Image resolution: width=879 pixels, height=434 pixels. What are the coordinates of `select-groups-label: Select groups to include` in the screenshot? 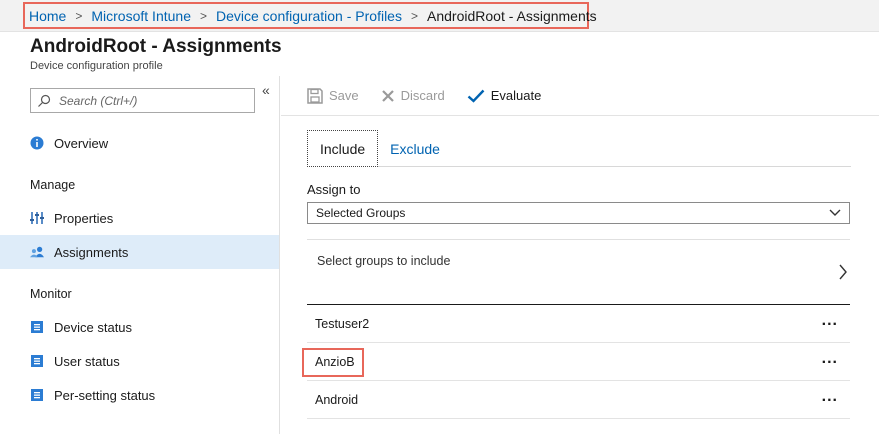 It's located at (384, 261).